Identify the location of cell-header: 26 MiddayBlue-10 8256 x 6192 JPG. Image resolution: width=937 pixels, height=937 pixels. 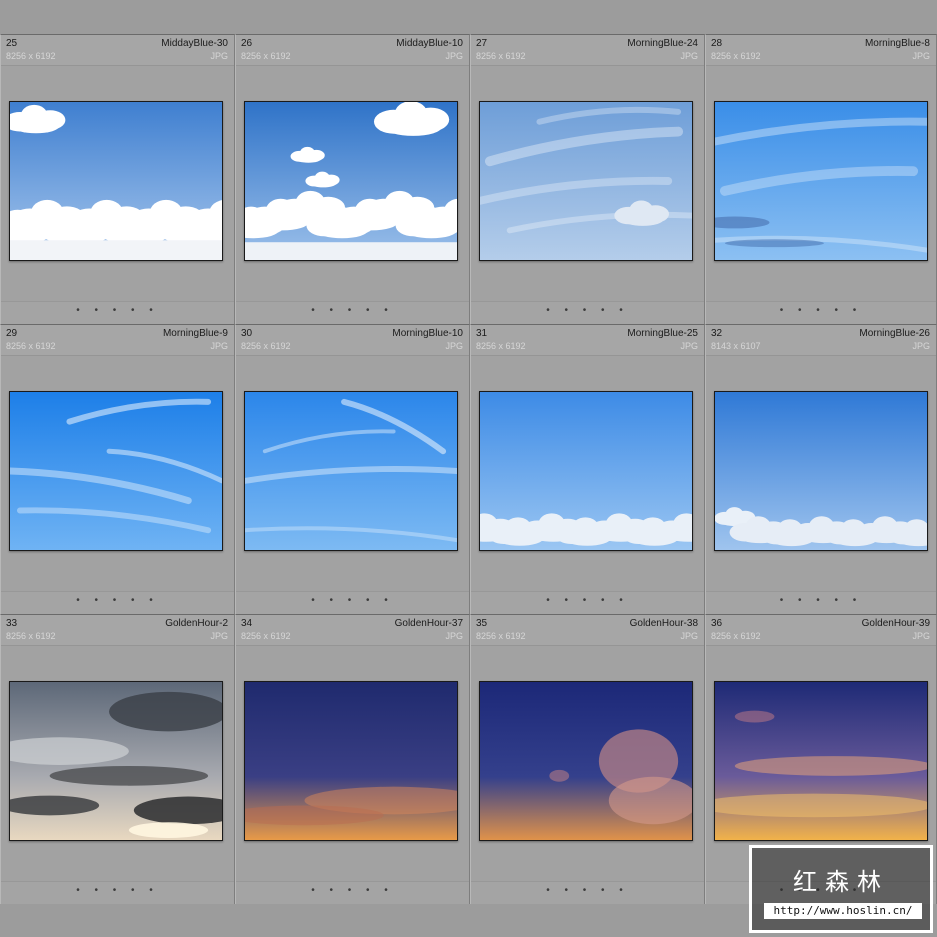
(352, 50).